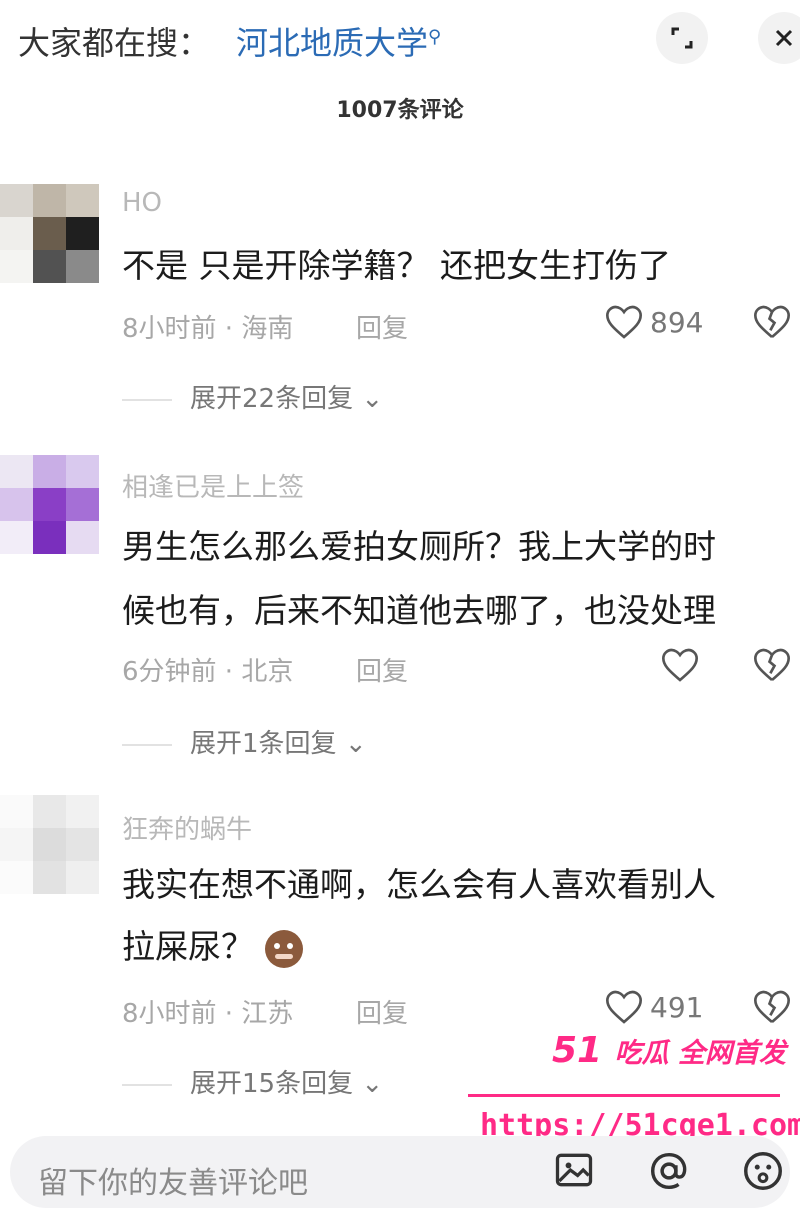 This screenshot has height=1211, width=800. I want to click on expand-replies-button: 展开1条回复 ⌄, so click(244, 741).